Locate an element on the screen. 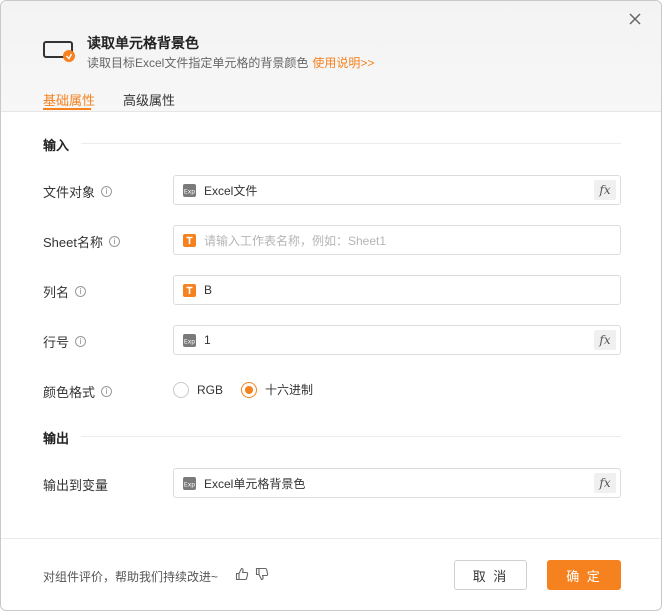 This screenshot has height=611, width=662. row-number-field: Exp 1 fx is located at coordinates (397, 340).